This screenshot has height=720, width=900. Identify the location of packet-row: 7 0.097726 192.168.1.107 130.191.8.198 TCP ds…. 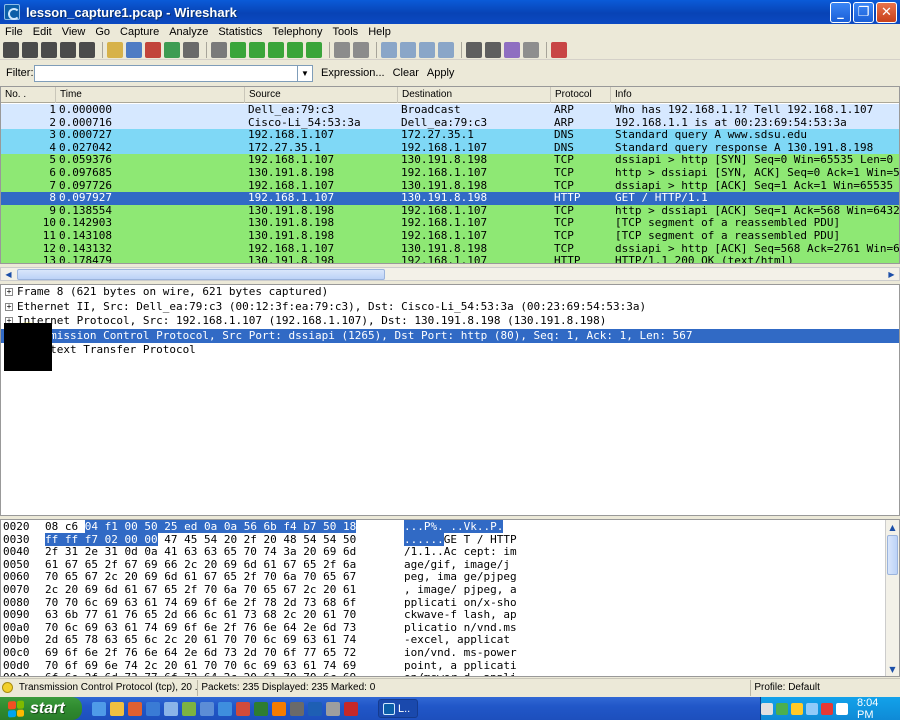
(450, 186).